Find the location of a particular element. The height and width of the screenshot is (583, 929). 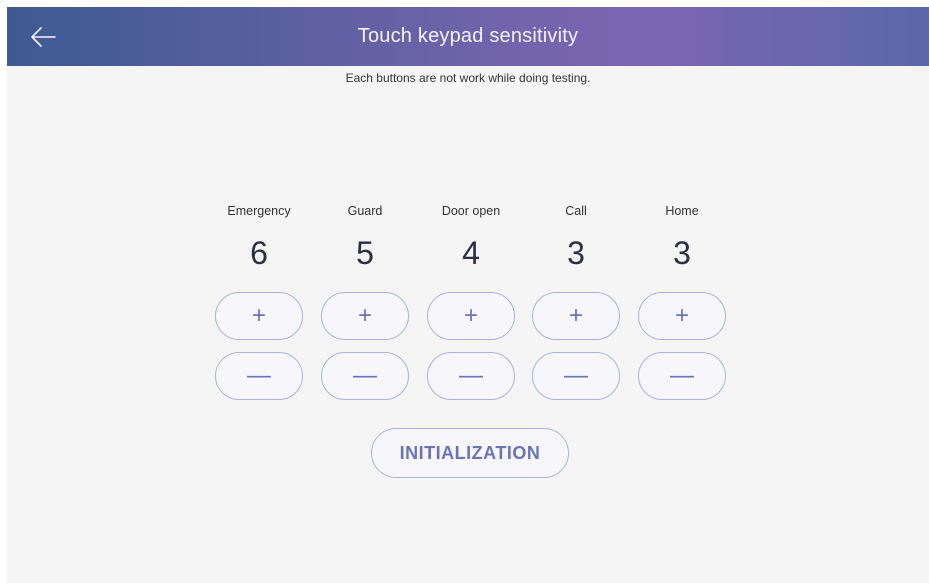

increase-home-button: + is located at coordinates (682, 316).